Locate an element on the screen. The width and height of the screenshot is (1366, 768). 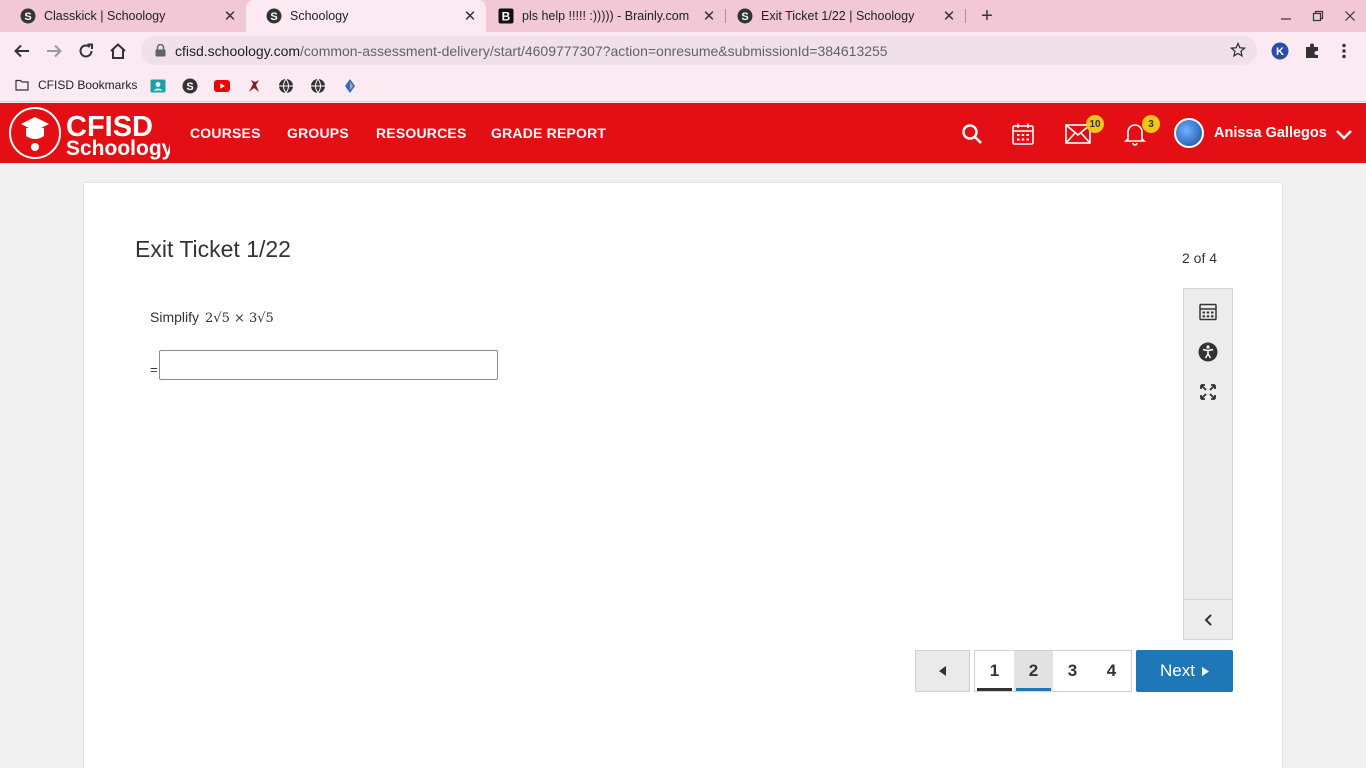
equals-sign: = is located at coordinates (154, 369).